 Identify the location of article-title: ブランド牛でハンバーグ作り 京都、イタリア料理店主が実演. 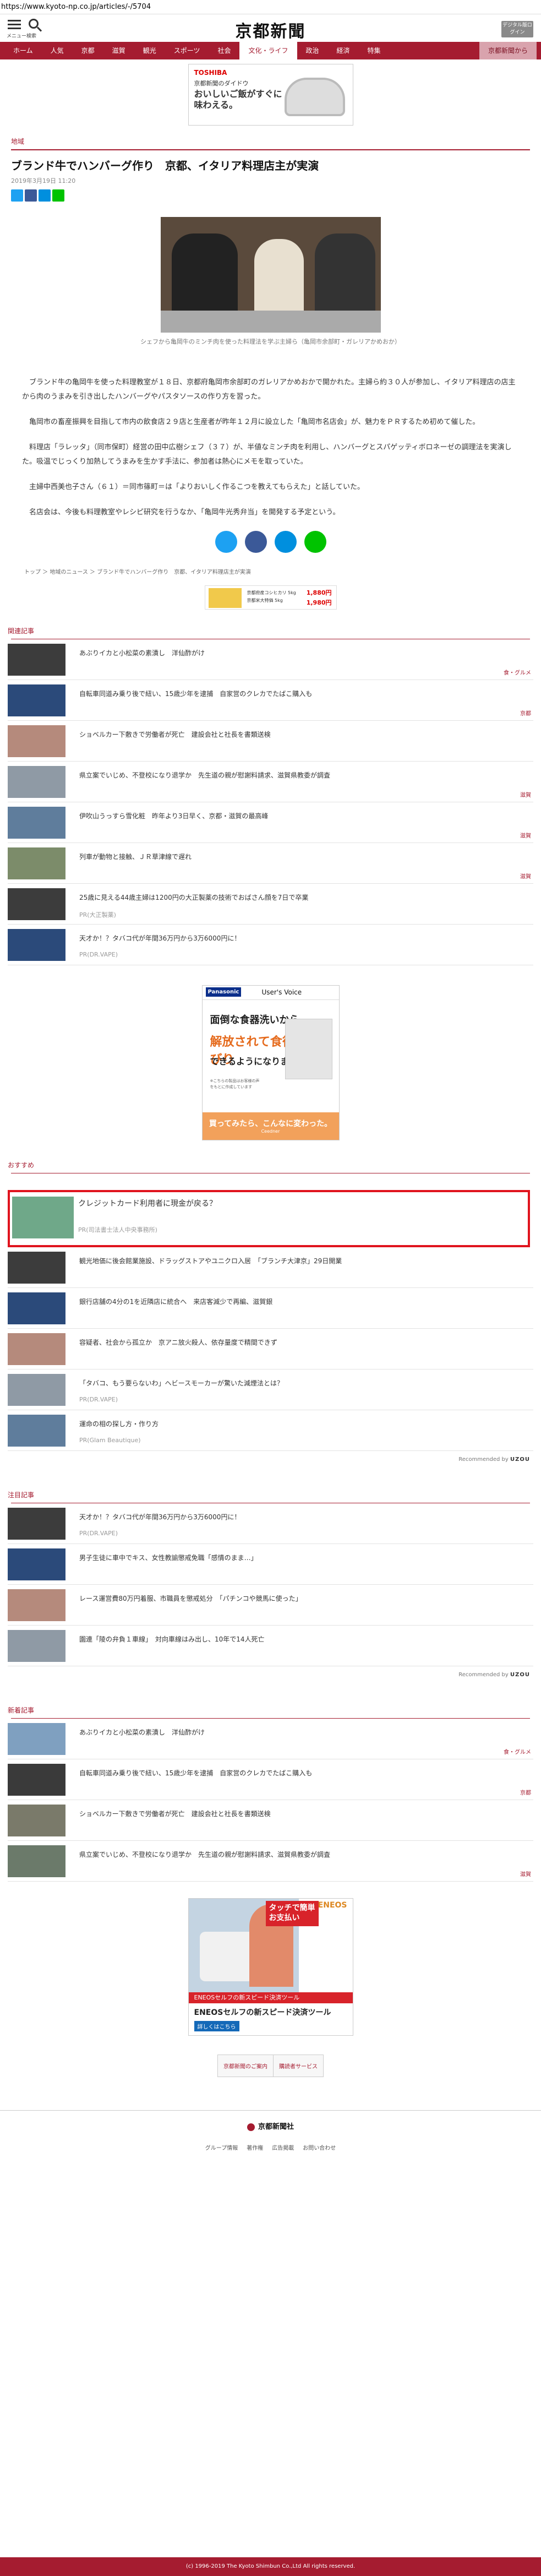
(165, 165).